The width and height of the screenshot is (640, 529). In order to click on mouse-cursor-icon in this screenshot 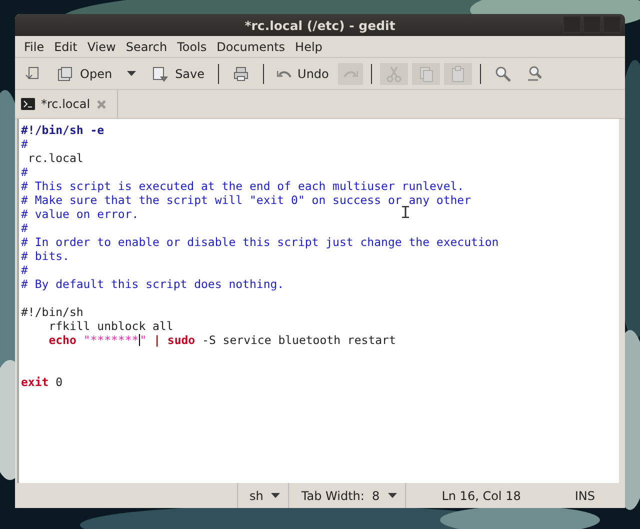, I will do `click(405, 212)`.